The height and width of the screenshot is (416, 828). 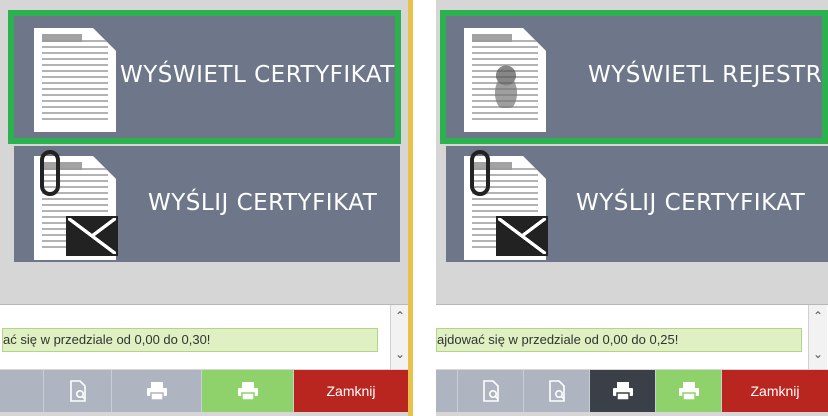 What do you see at coordinates (190, 340) in the screenshot?
I see `validation-message: ać się w przedziale od 0,00 do 0,30!` at bounding box center [190, 340].